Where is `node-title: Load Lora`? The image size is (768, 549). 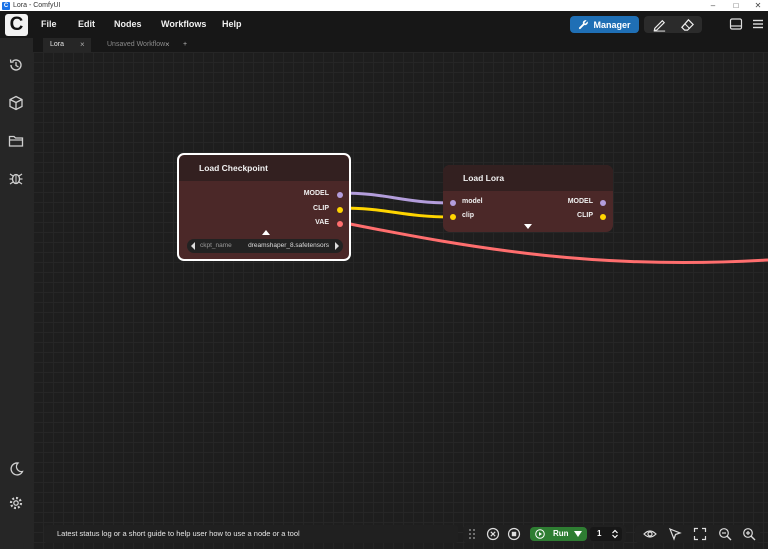
node-title: Load Lora is located at coordinates (528, 178).